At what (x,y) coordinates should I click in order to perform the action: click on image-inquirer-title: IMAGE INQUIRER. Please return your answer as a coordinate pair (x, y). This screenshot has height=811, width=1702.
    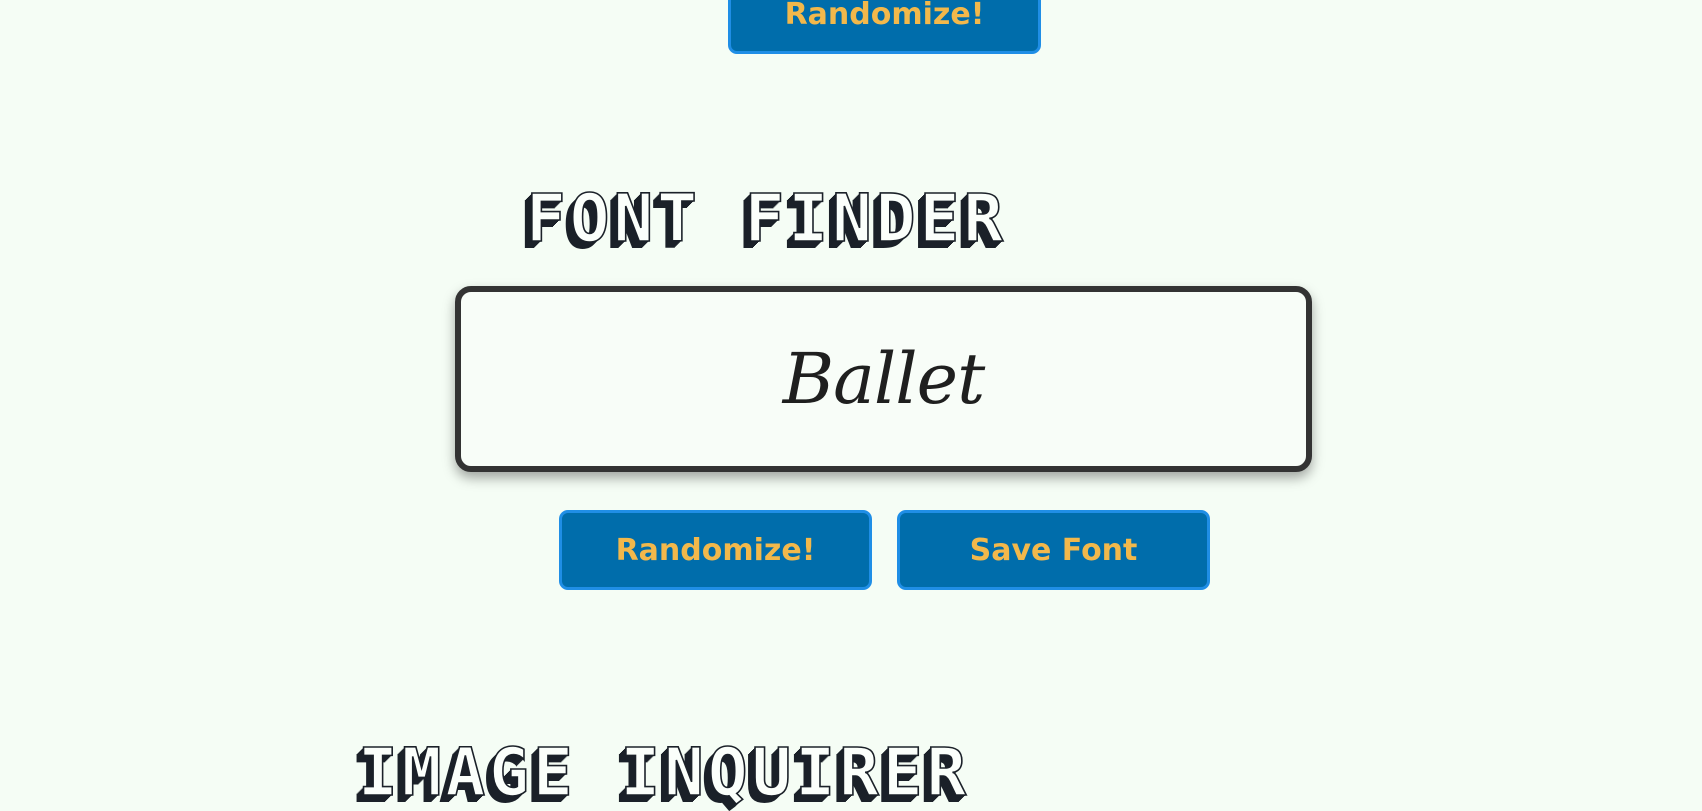
    Looking at the image, I should click on (664, 772).